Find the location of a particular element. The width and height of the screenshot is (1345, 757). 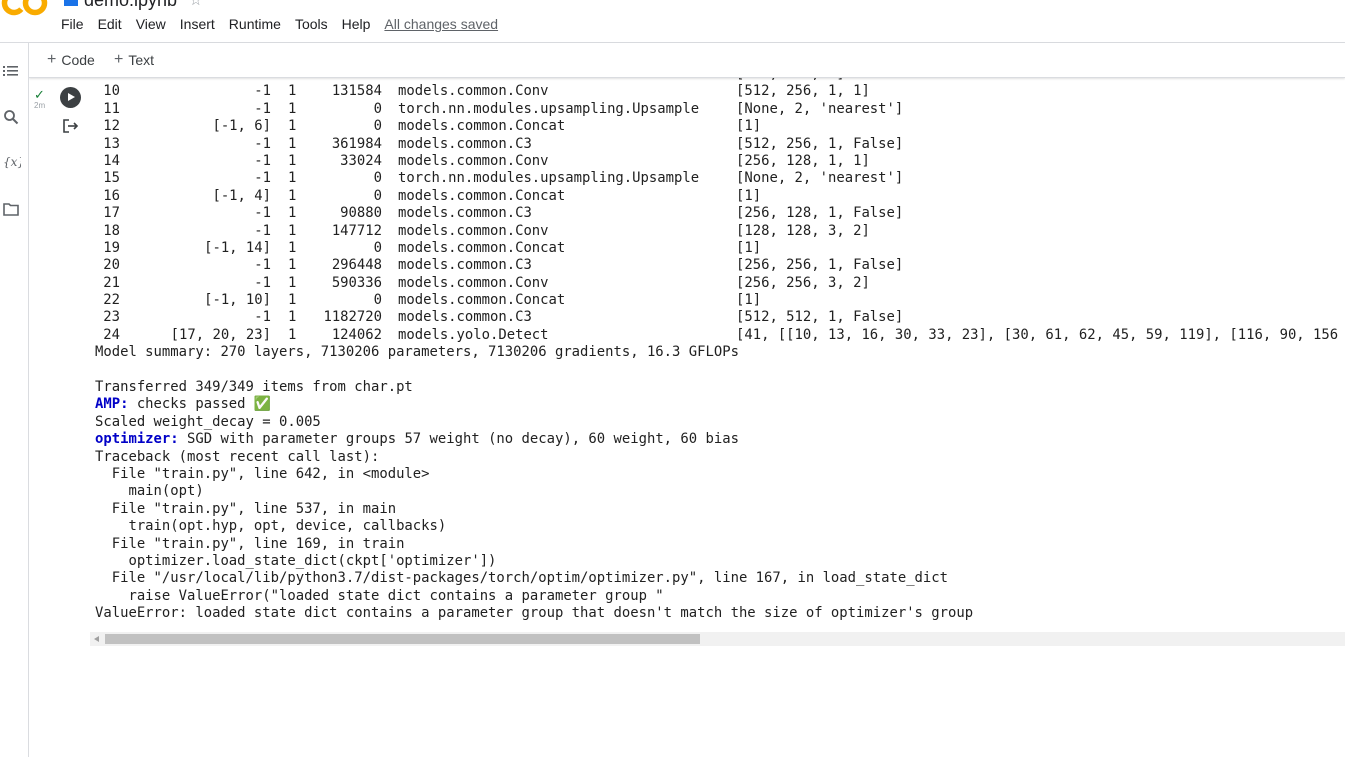

layer-from: [-1, 10] is located at coordinates (237, 300).